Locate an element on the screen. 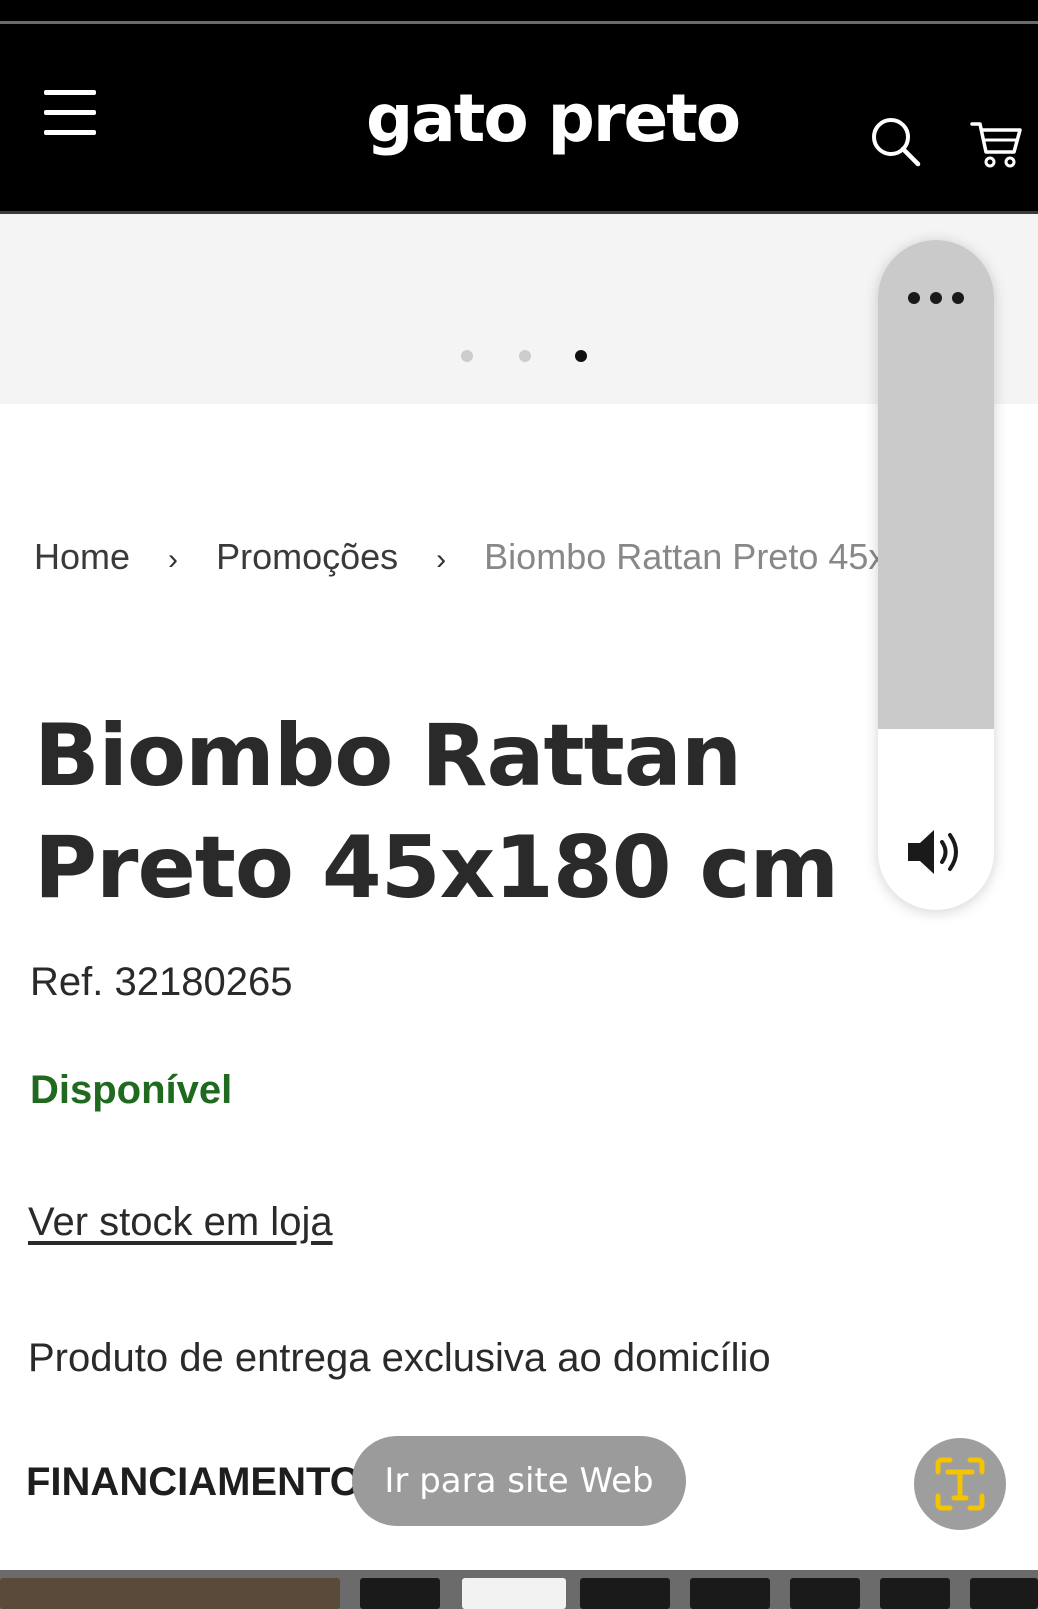 The image size is (1038, 1609). search-icon is located at coordinates (896, 142).